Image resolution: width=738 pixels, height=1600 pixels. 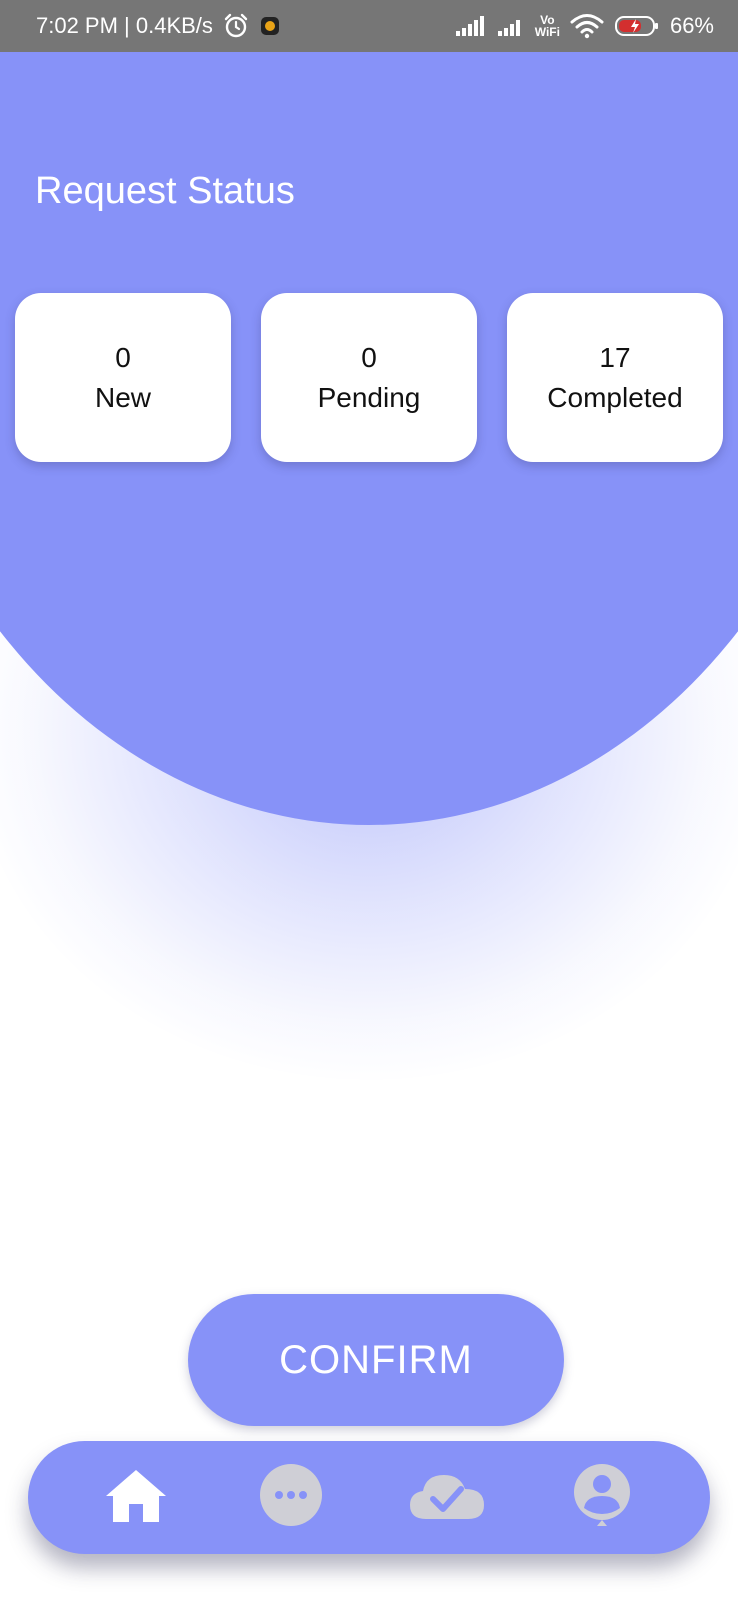 I want to click on status-left: 7:02 PM | 0.4KB/s, so click(x=158, y=26).